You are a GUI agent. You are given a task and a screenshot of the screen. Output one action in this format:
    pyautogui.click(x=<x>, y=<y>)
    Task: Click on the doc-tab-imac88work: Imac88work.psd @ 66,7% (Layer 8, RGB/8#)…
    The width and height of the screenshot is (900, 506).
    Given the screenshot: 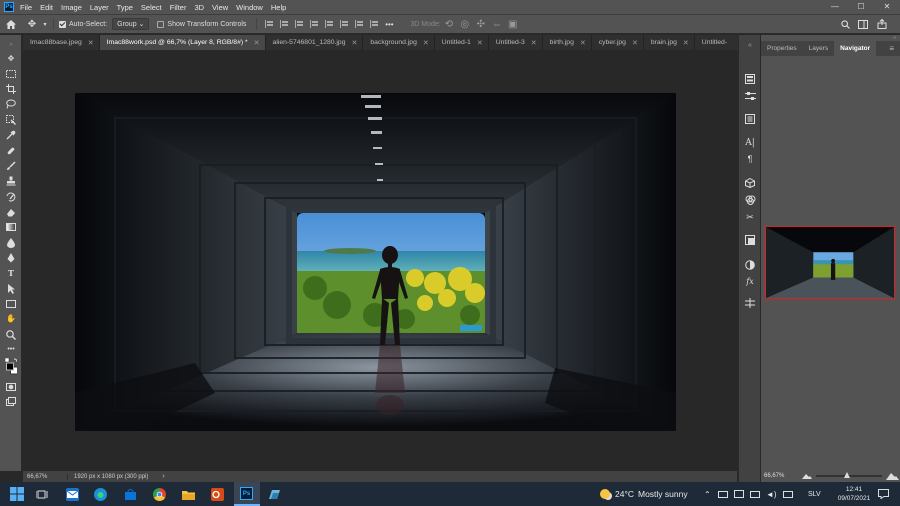 What is the action you would take?
    pyautogui.click(x=182, y=42)
    